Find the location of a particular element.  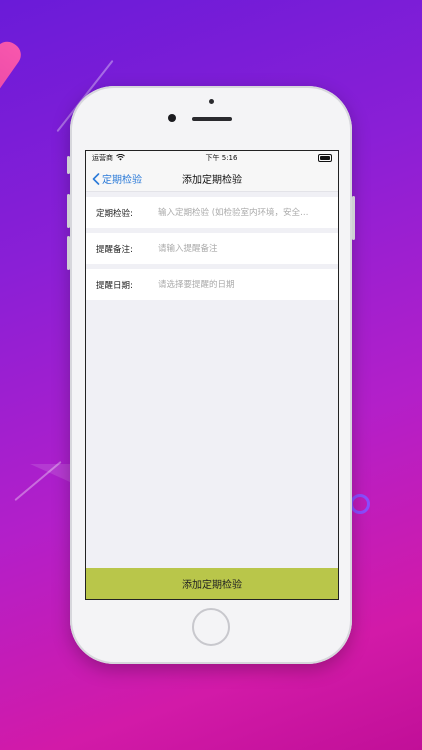

reminder-date-input is located at coordinates (242, 284).